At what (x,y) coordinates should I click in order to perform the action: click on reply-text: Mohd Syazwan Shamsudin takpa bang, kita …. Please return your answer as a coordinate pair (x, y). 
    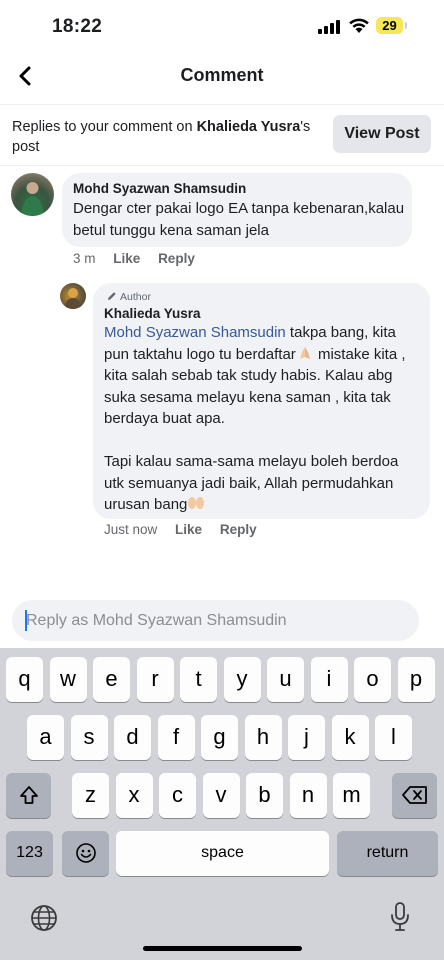
    Looking at the image, I should click on (263, 419).